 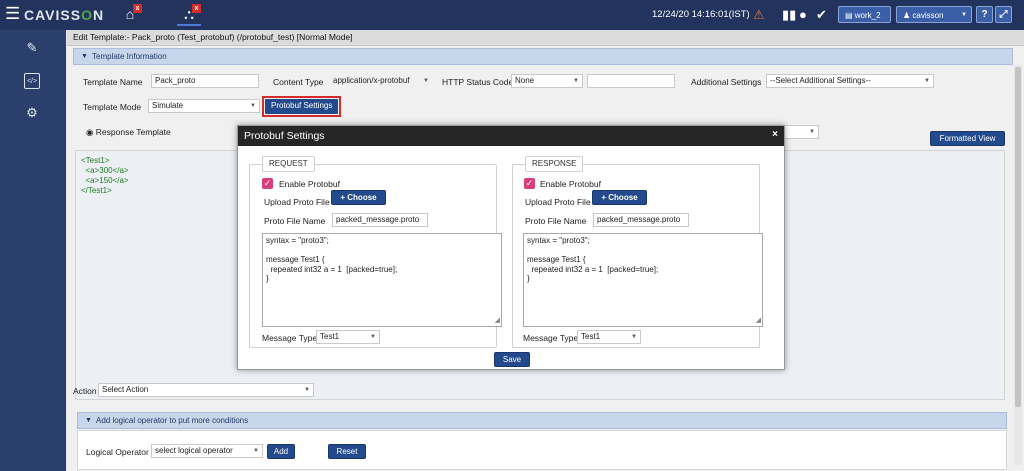 I want to click on template-content: <Test1> <a>300</a> <a>150</a> </Test1>, so click(x=105, y=175).